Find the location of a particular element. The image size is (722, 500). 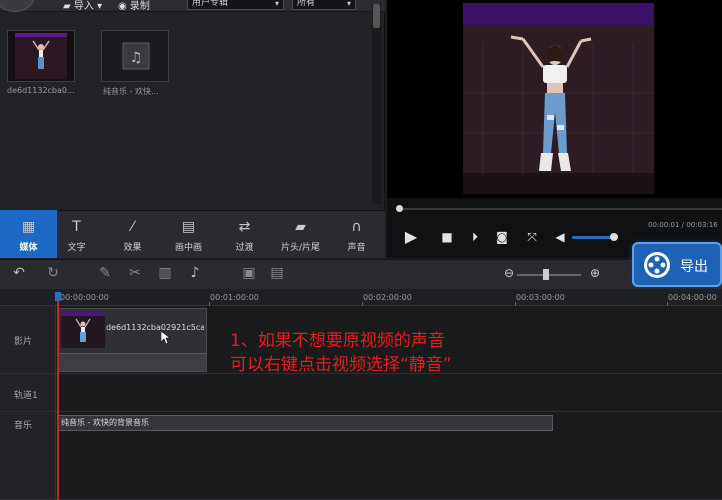

edit-icon: ✎ is located at coordinates (105, 273).